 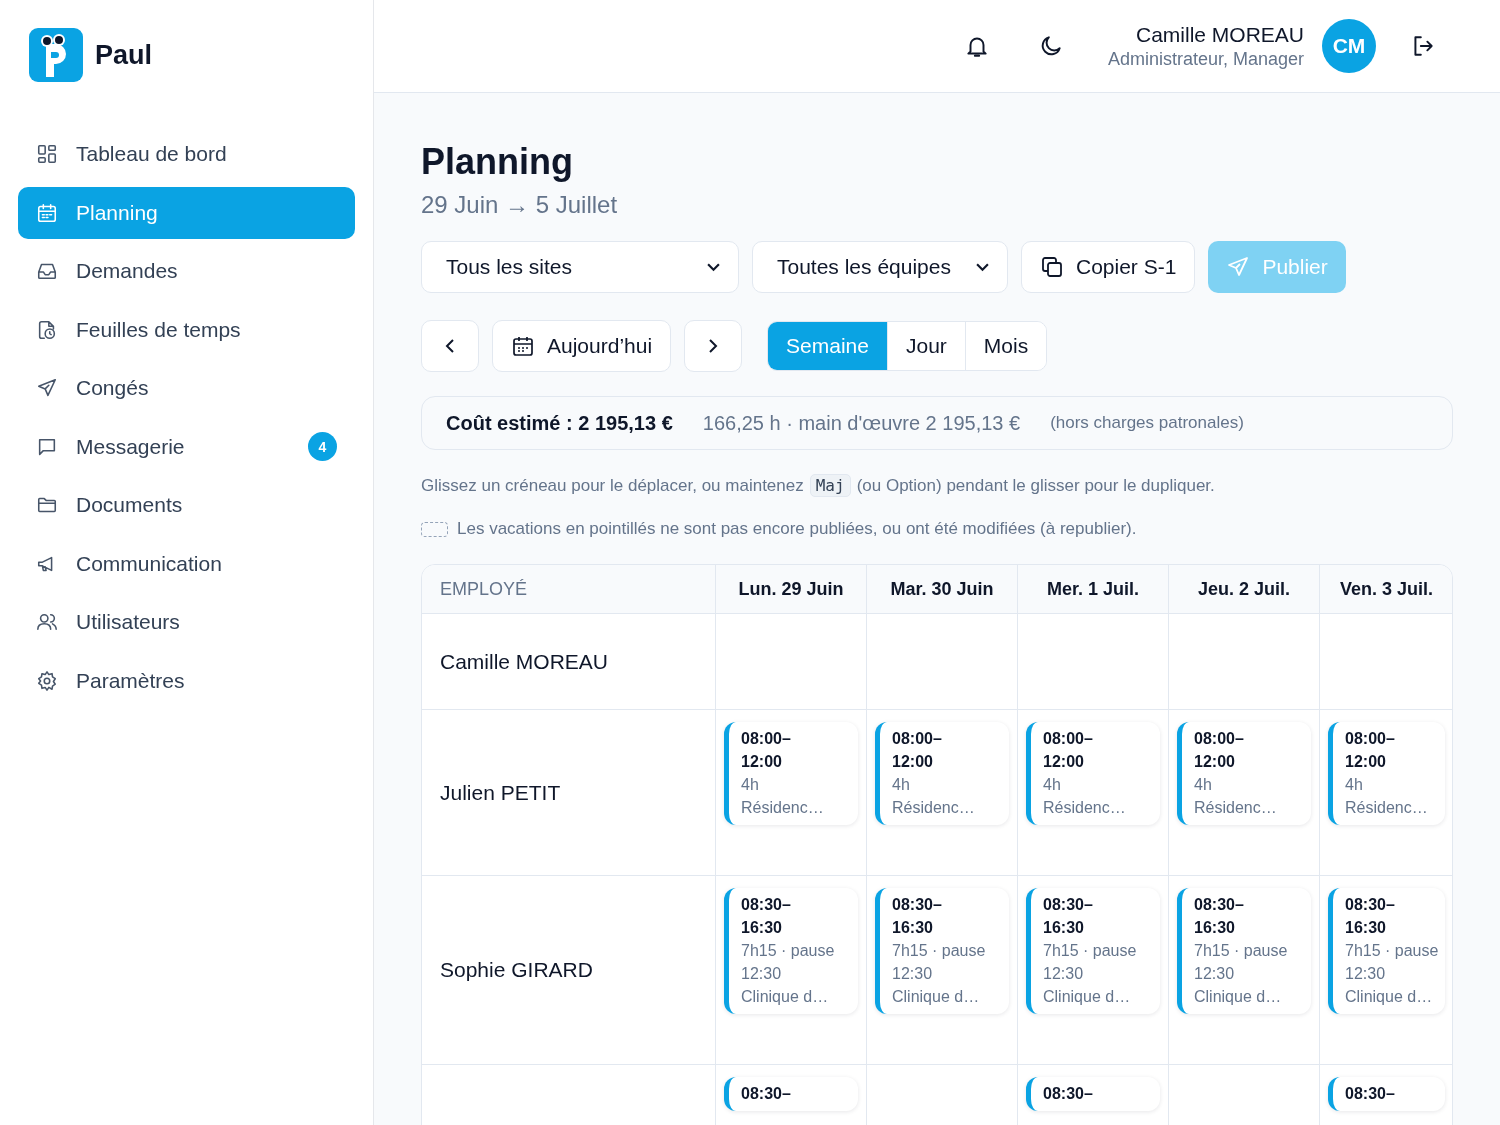 I want to click on send-icon, so click(x=1238, y=267).